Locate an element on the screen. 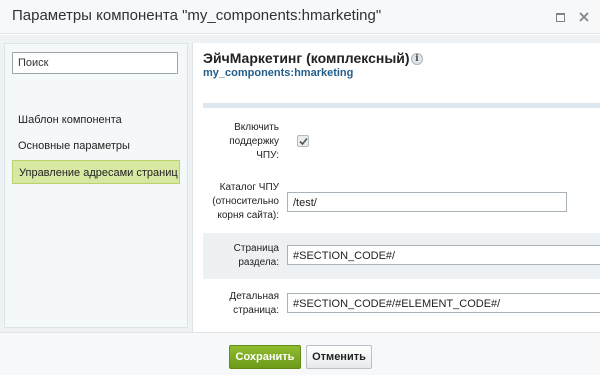  section-page-input is located at coordinates (444, 256).